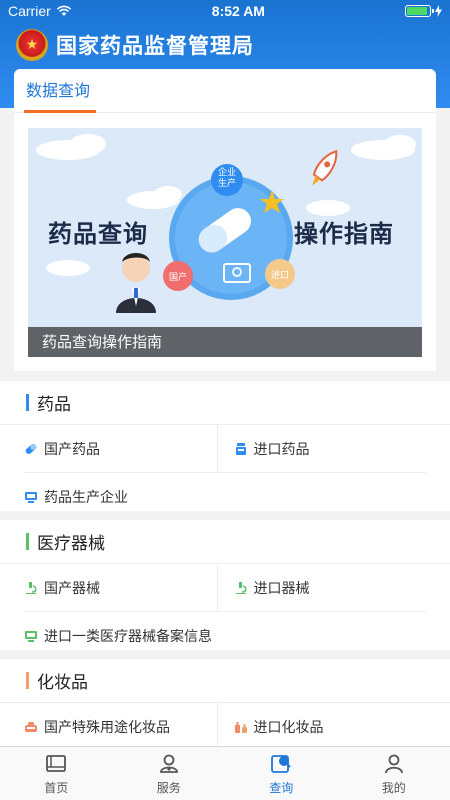 This screenshot has width=450, height=800. Describe the element at coordinates (32, 45) in the screenshot. I see `national-emblem-icon: ★` at that location.